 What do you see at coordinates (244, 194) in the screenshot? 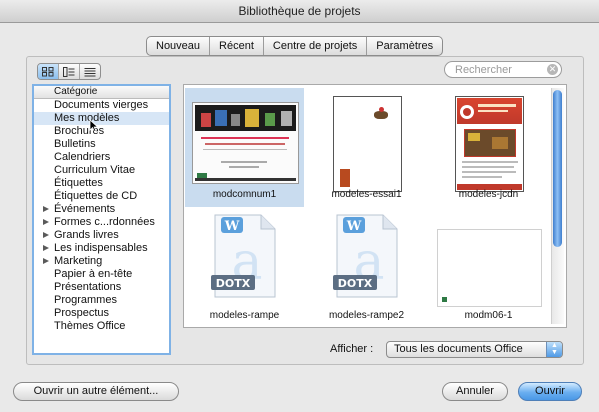
I see `template-name: modcomnum1` at bounding box center [244, 194].